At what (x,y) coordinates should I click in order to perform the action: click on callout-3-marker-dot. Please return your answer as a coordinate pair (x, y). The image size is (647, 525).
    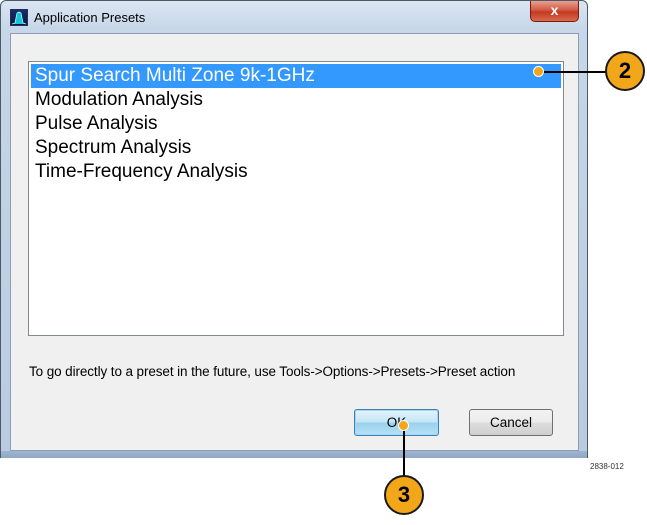
    Looking at the image, I should click on (403, 425).